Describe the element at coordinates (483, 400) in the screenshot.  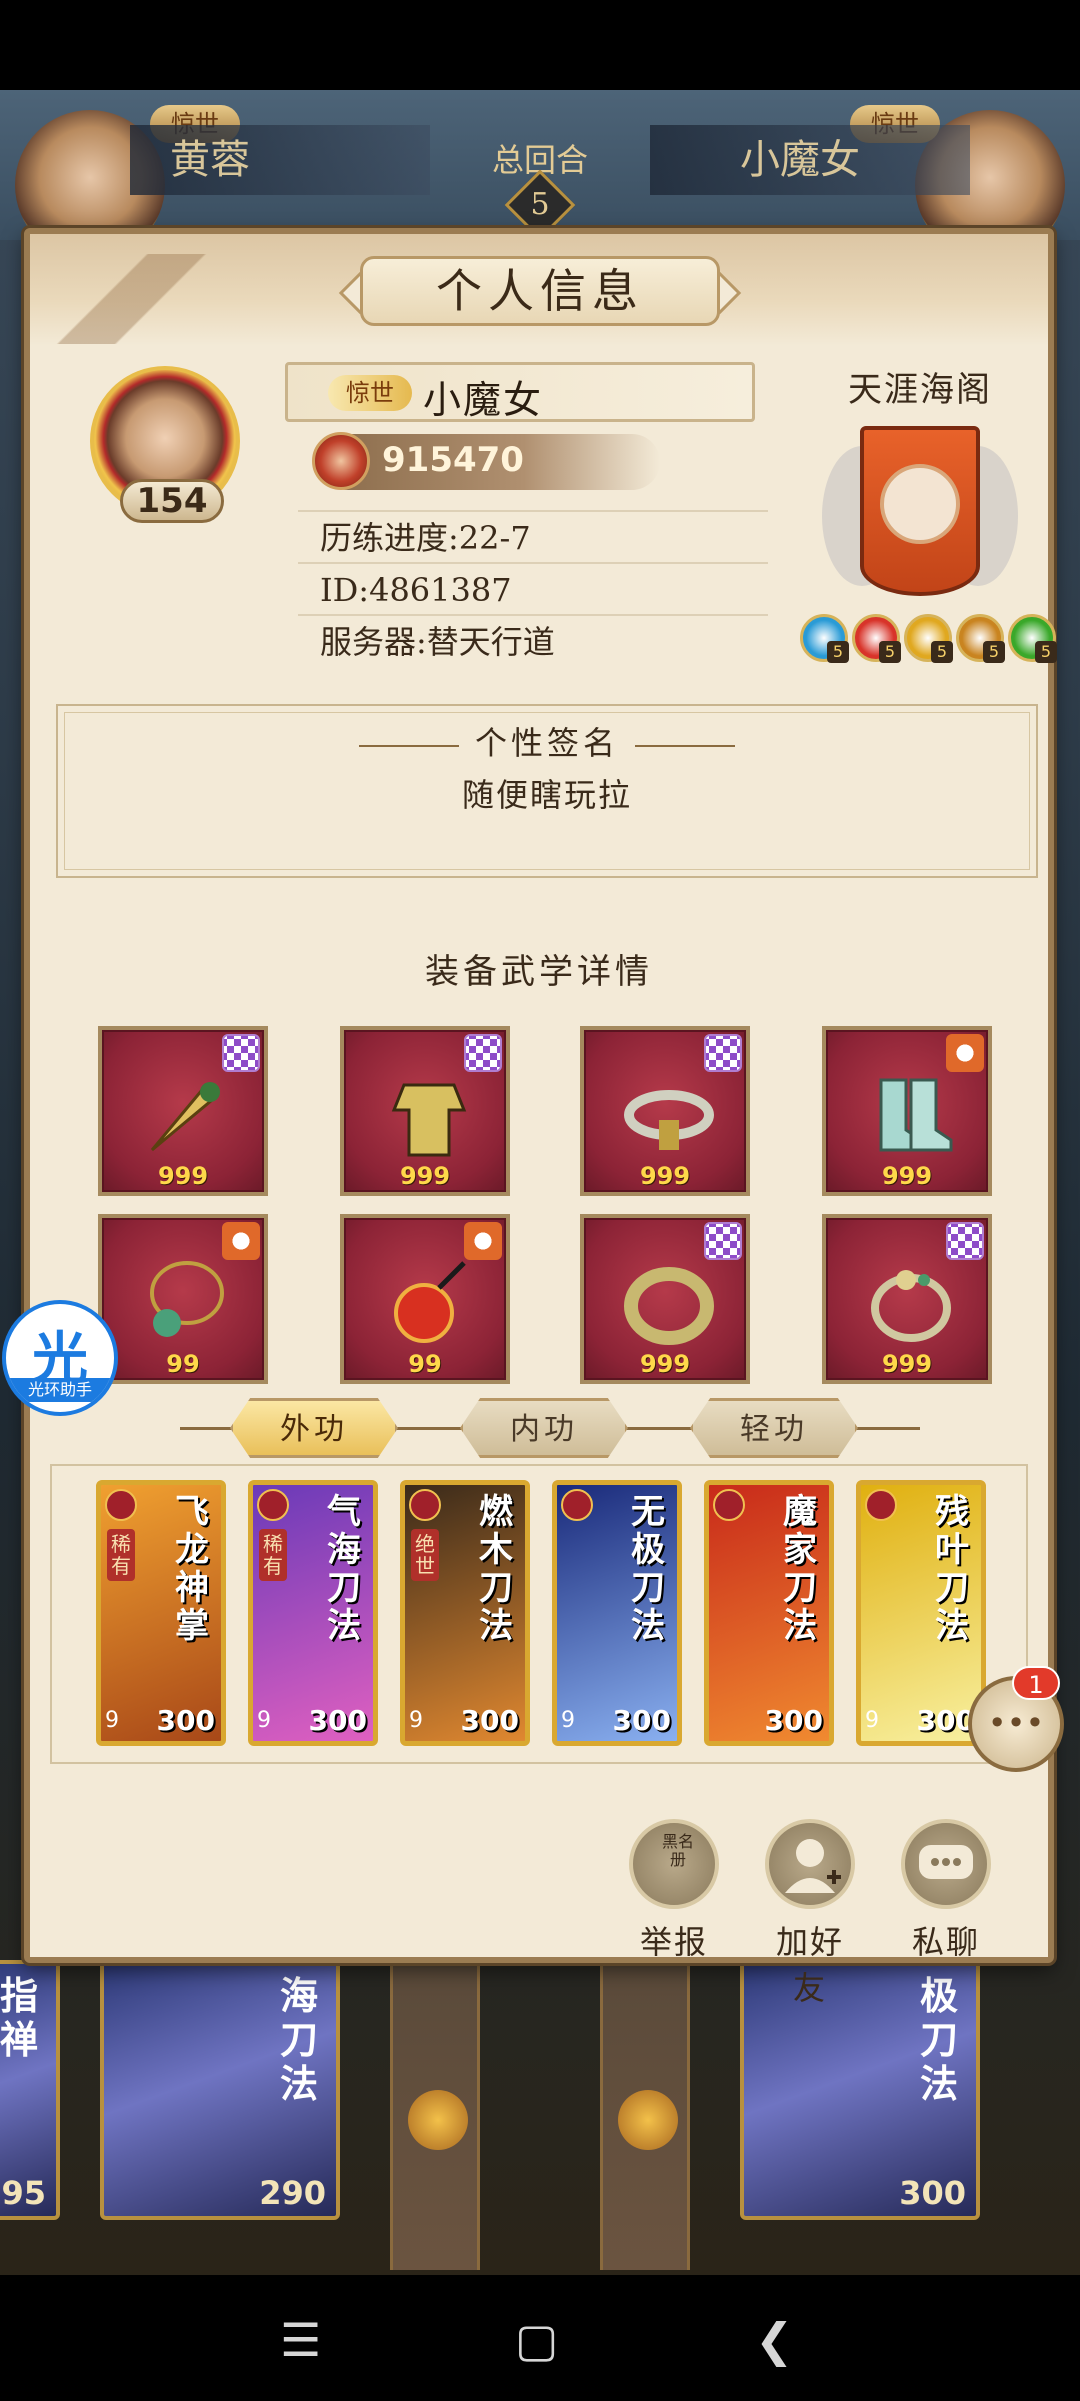
I see `player-name: 小魔女` at that location.